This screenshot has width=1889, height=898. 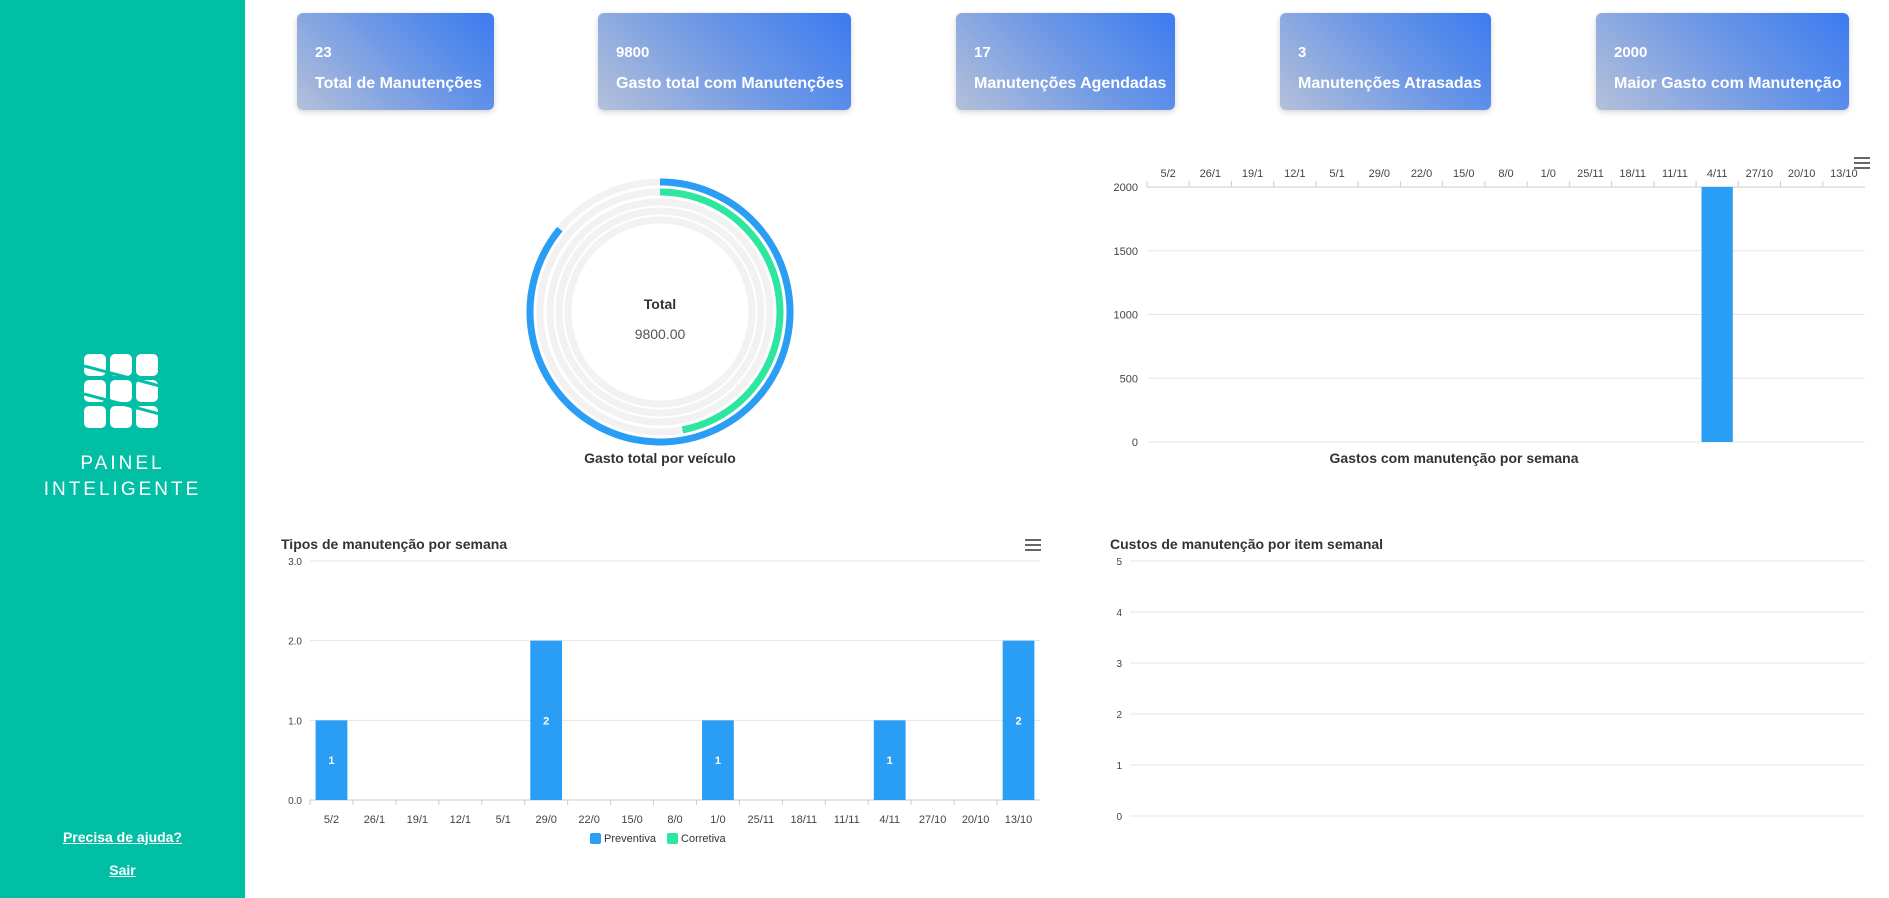 What do you see at coordinates (295, 801) in the screenshot?
I see `y-tick-label: 0.0` at bounding box center [295, 801].